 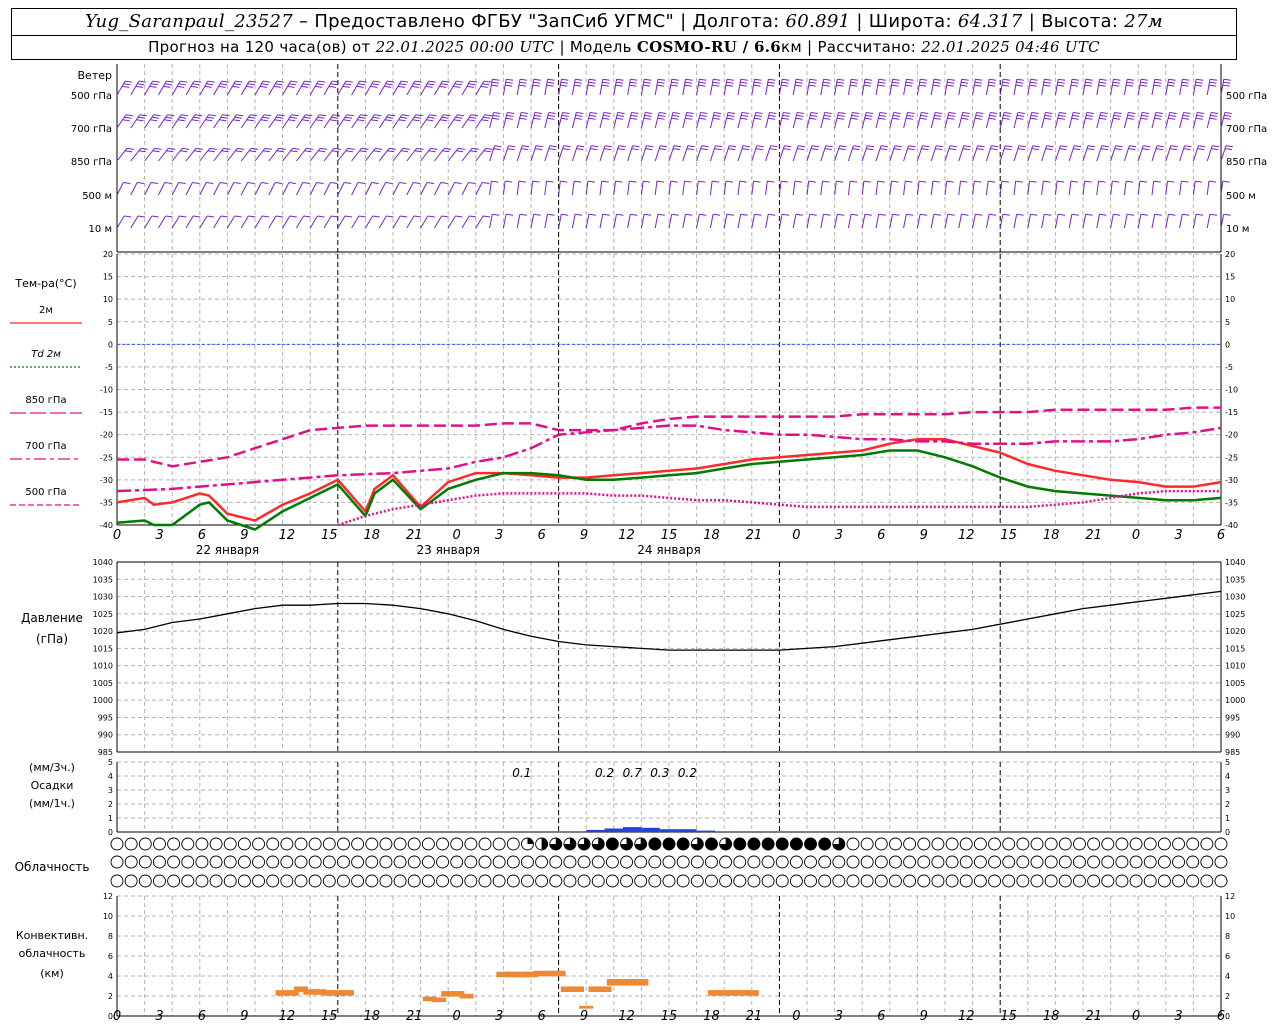 What do you see at coordinates (110, 996) in the screenshot?
I see `conv-ytick-left: 2` at bounding box center [110, 996].